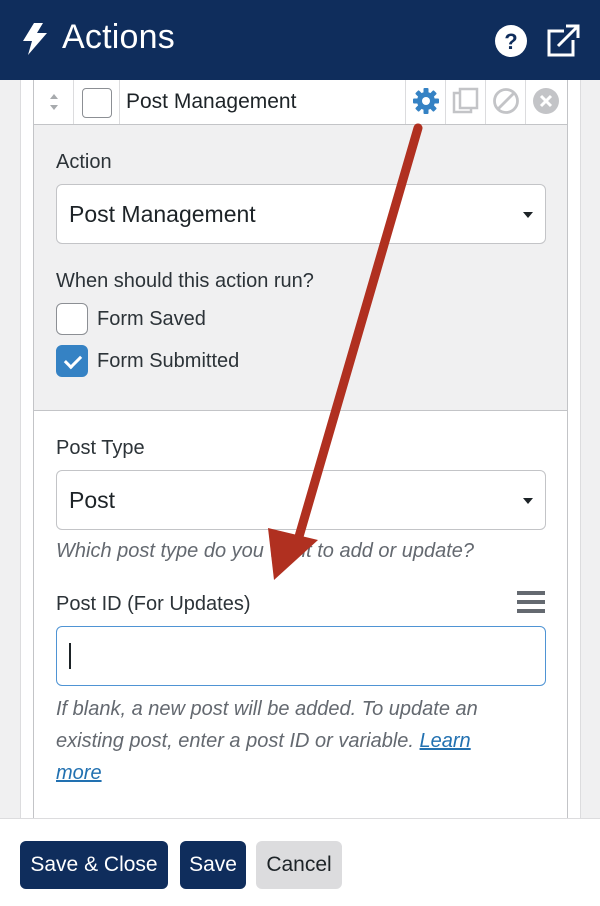 The width and height of the screenshot is (600, 906). Describe the element at coordinates (72, 319) in the screenshot. I see `form-saved-checkbox` at that location.